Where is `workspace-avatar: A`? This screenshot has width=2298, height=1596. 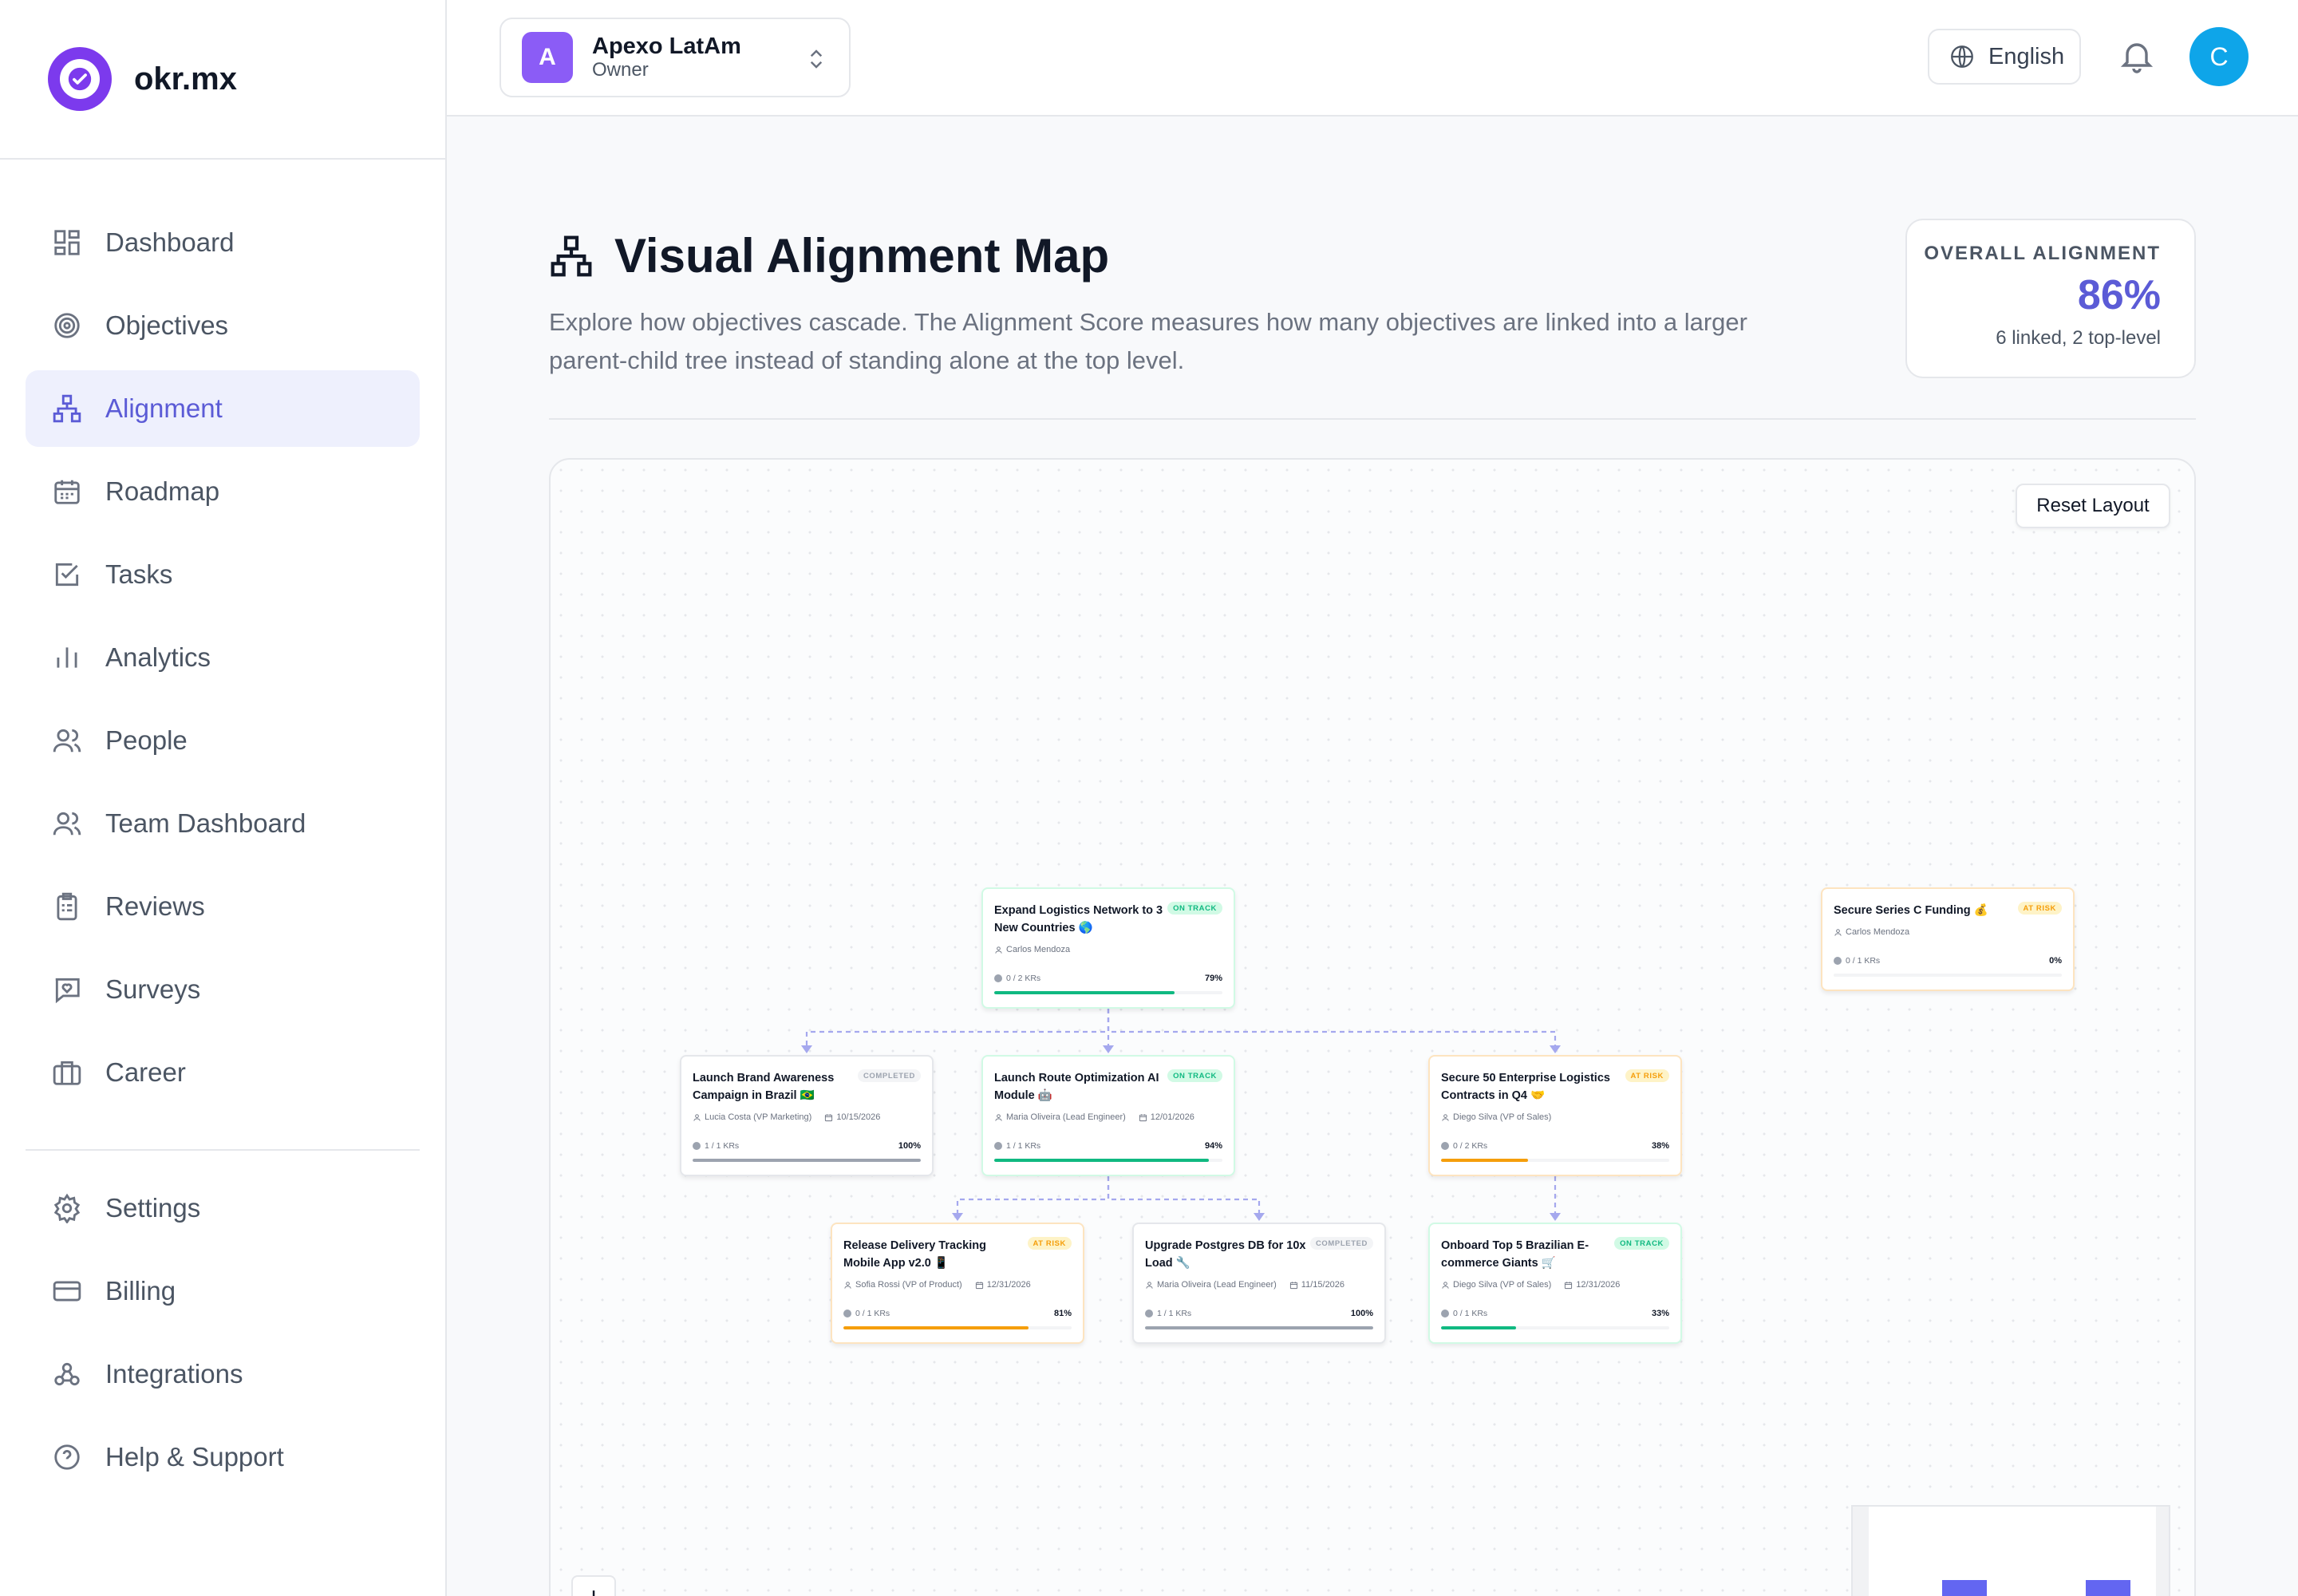
workspace-avatar: A is located at coordinates (547, 57).